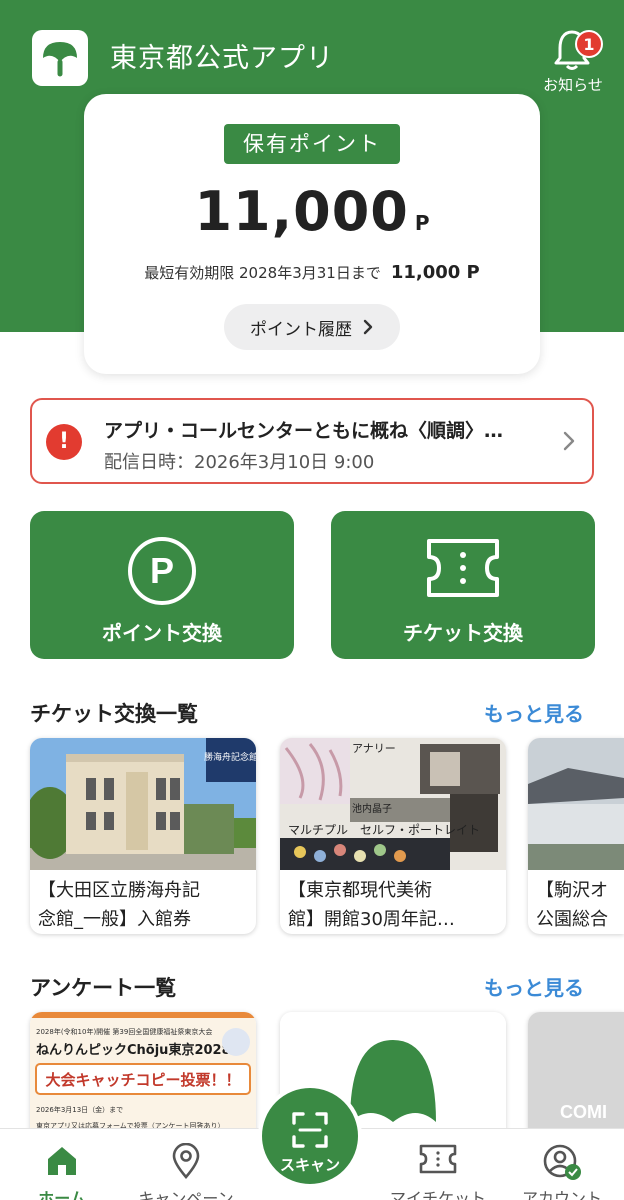 The width and height of the screenshot is (624, 1200). I want to click on survey-card: COMI, so click(576, 1077).